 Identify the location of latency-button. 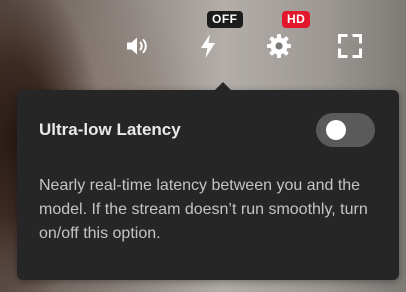
(208, 46).